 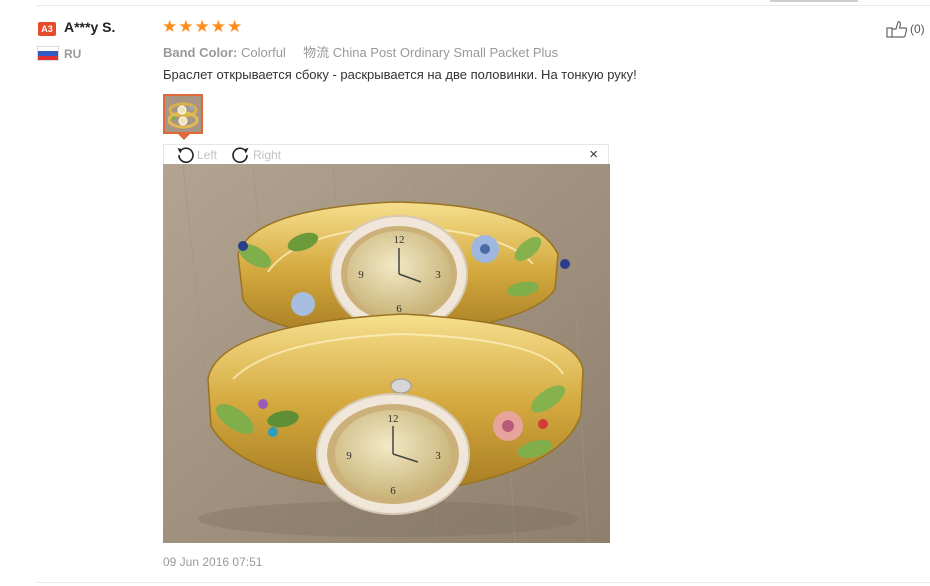 I want to click on helpful-button: (0), so click(x=905, y=29).